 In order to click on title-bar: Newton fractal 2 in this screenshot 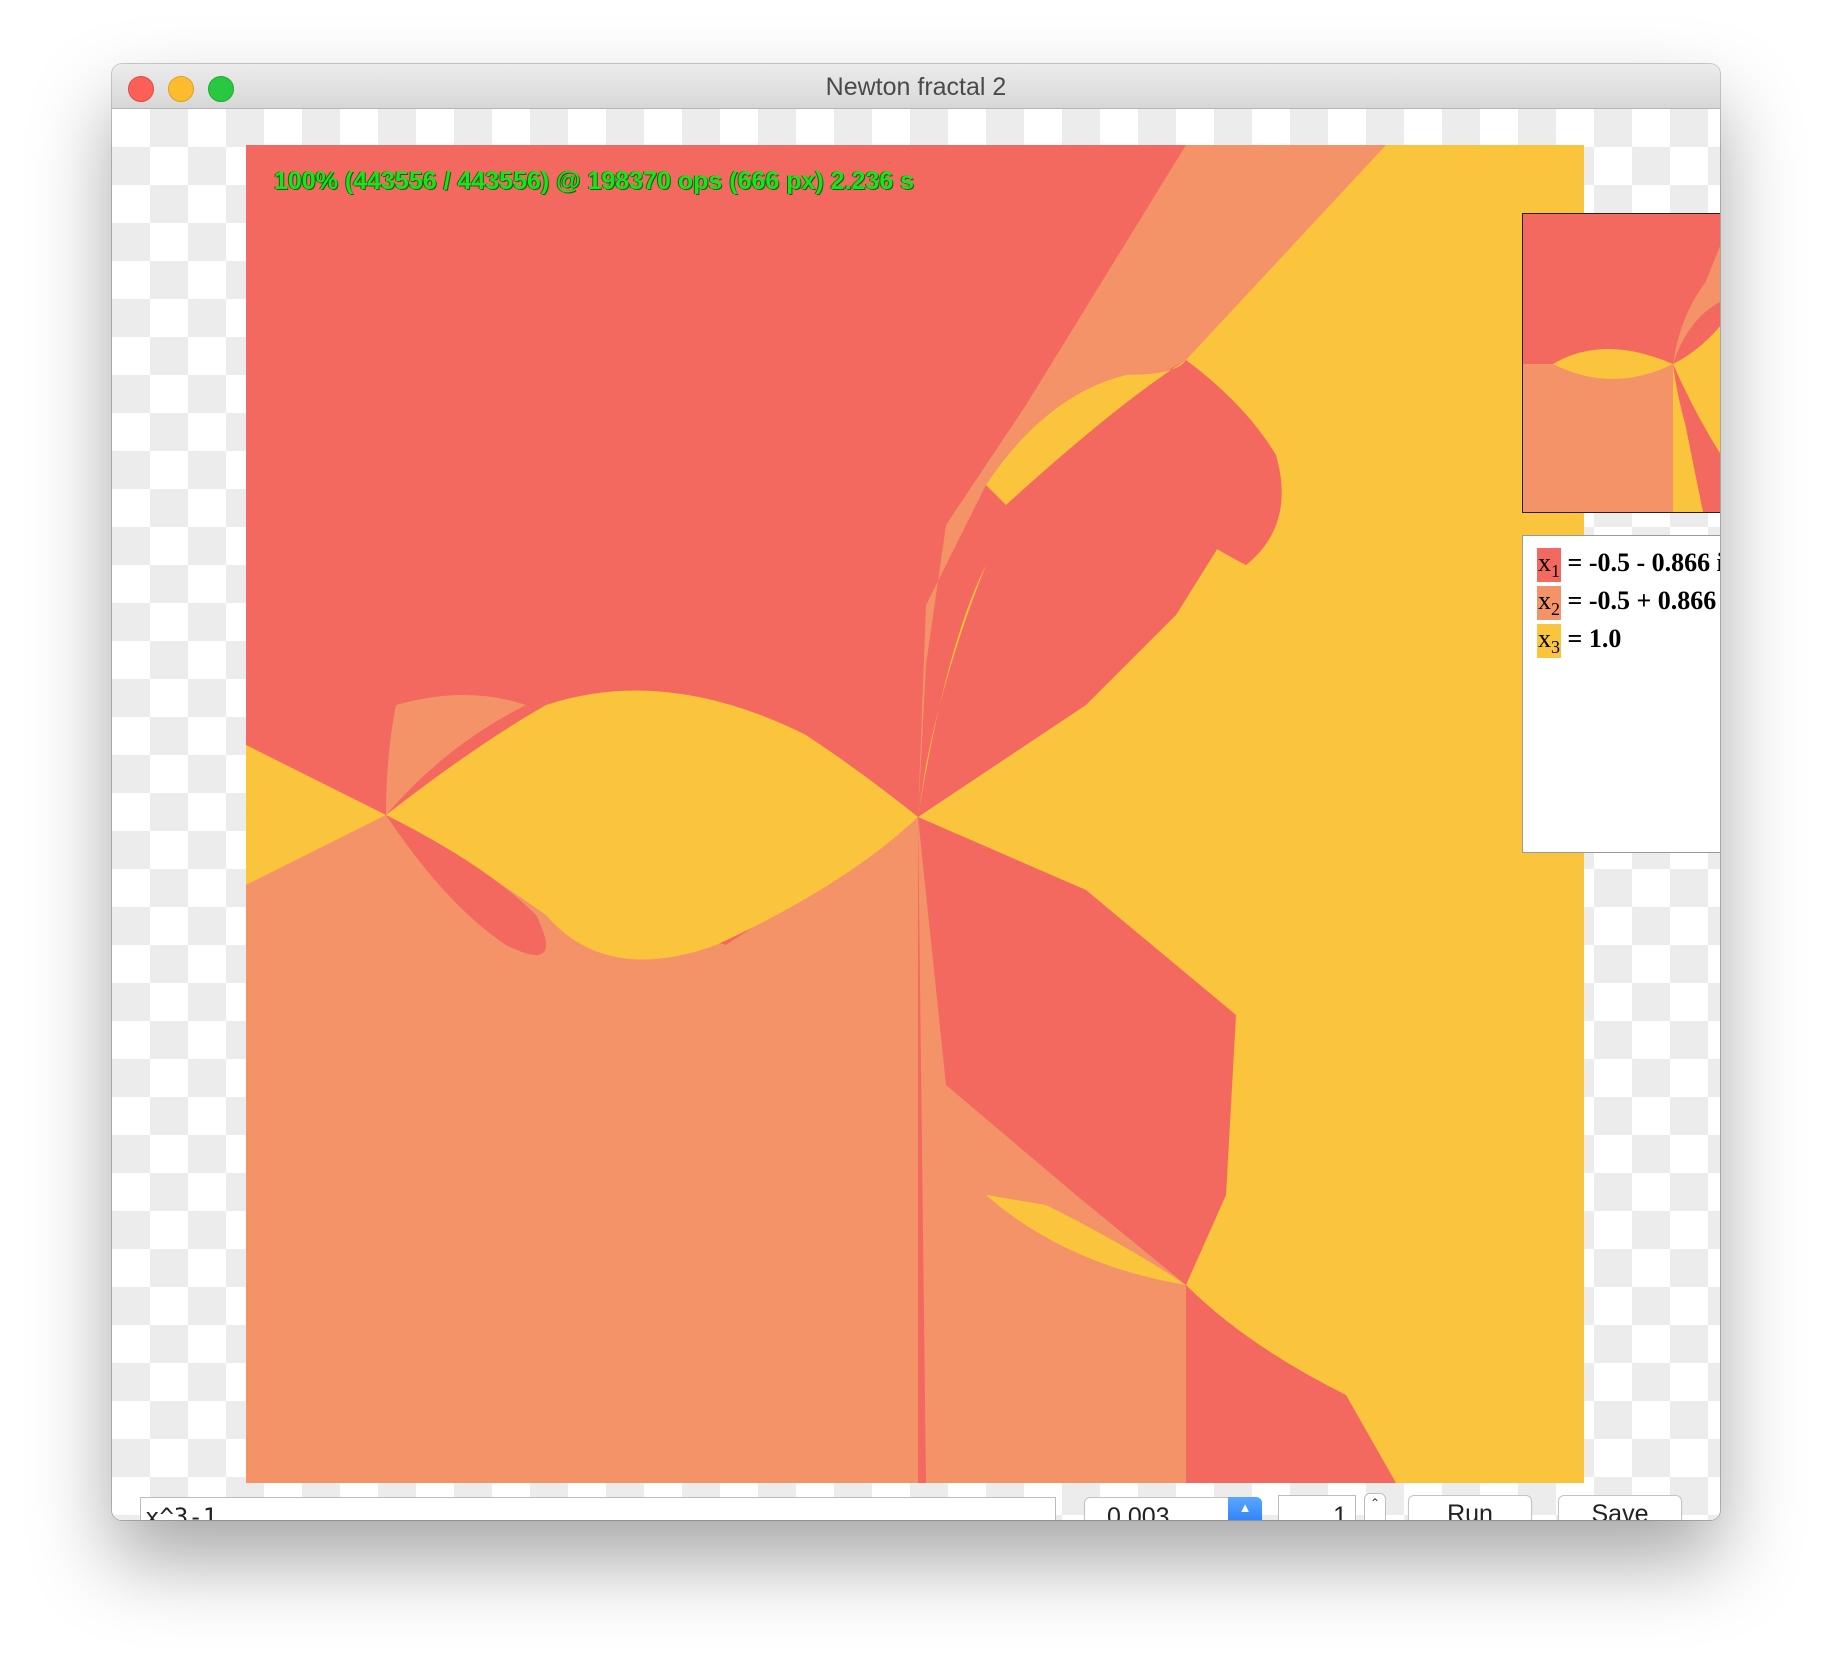, I will do `click(916, 86)`.